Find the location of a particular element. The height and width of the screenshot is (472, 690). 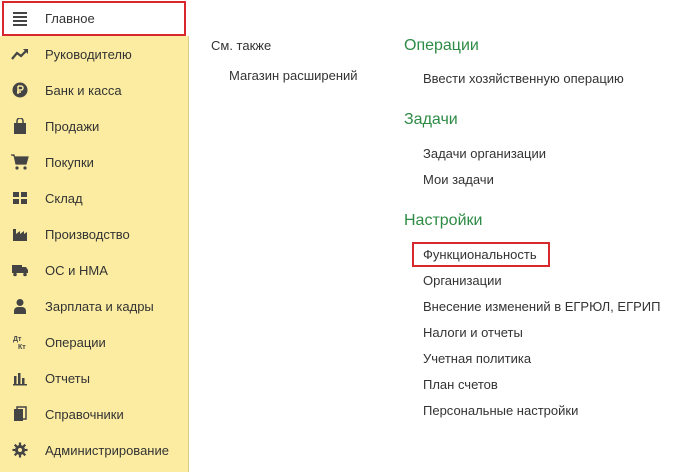

sidebar-item-label: ОС и НМА is located at coordinates (76, 270).